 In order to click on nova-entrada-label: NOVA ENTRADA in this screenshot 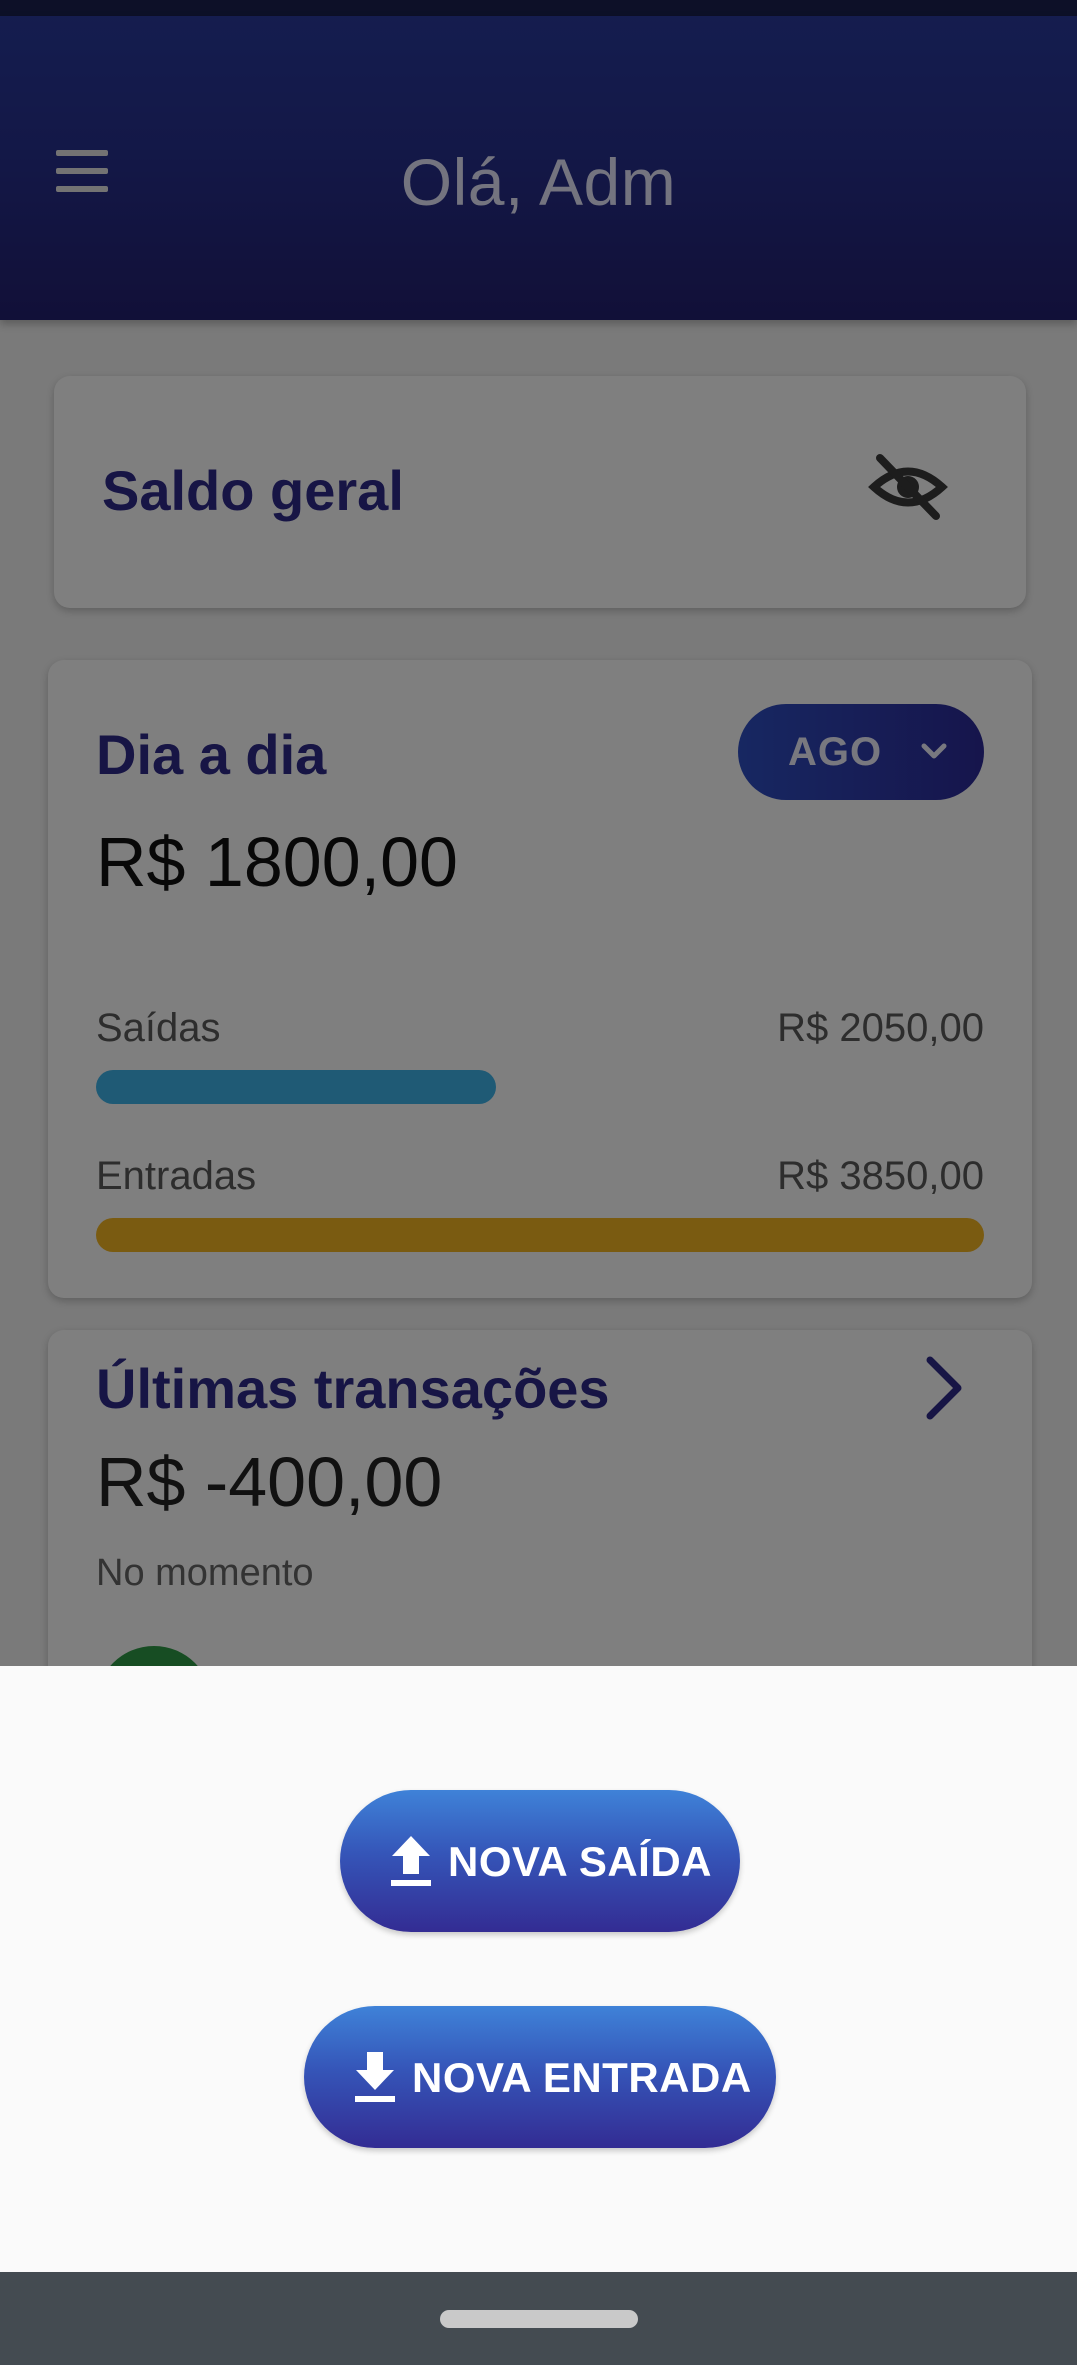, I will do `click(582, 2077)`.